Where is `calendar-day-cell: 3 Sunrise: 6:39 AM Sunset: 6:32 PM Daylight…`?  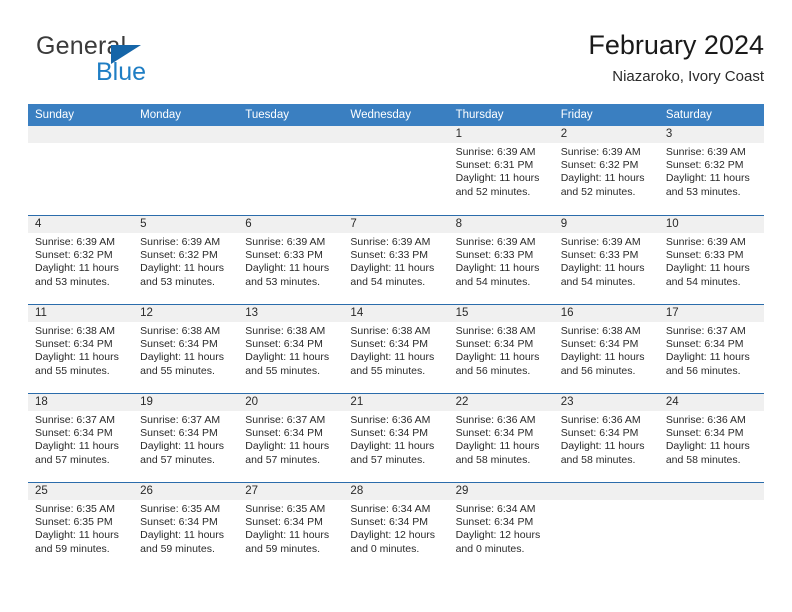
calendar-day-cell: 3 Sunrise: 6:39 AM Sunset: 6:32 PM Daylight… is located at coordinates (711, 170).